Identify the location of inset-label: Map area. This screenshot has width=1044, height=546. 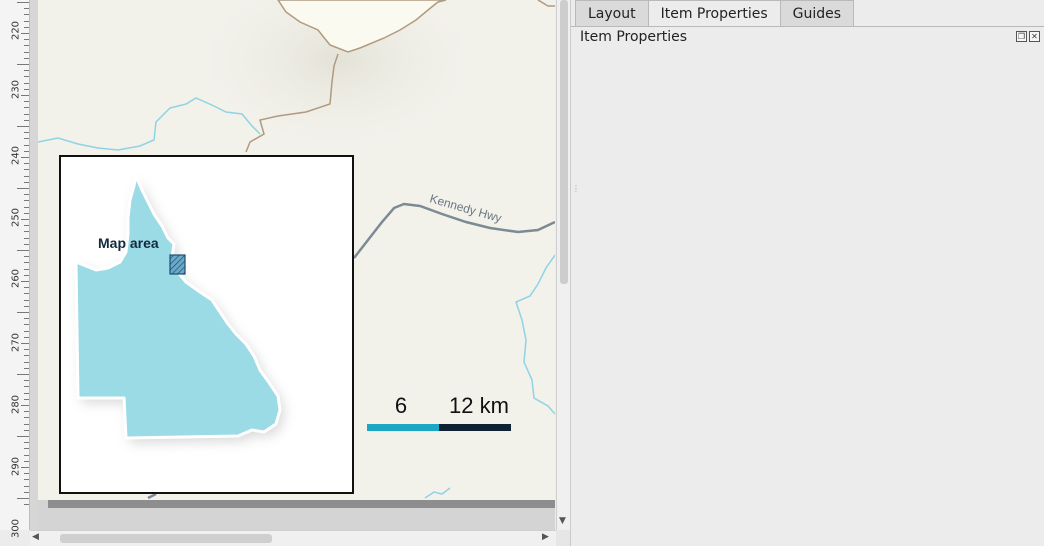
(128, 243).